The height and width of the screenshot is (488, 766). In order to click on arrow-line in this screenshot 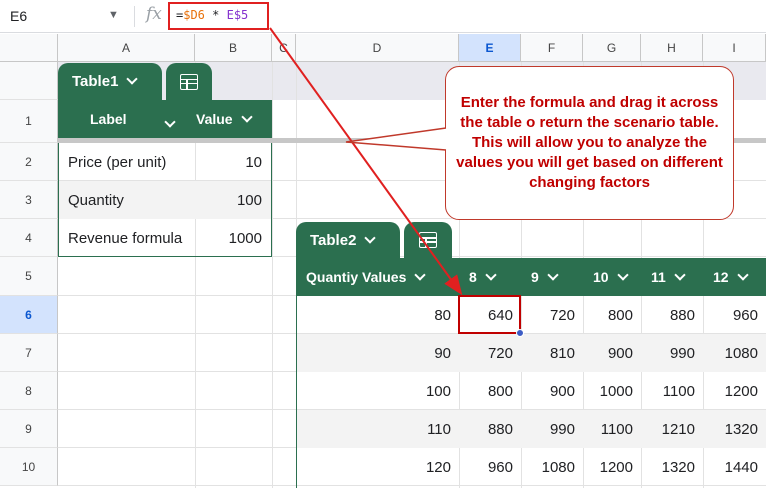, I will do `click(366, 161)`.